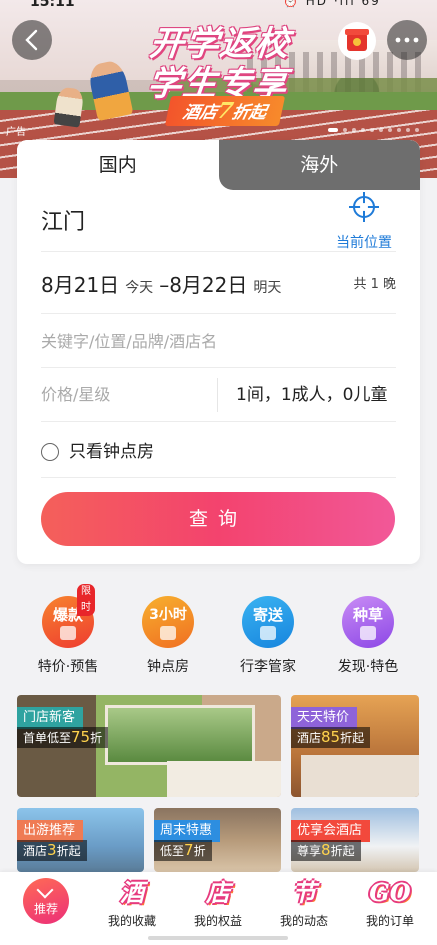  Describe the element at coordinates (267, 288) in the screenshot. I see `check-out-label: 明天` at that location.